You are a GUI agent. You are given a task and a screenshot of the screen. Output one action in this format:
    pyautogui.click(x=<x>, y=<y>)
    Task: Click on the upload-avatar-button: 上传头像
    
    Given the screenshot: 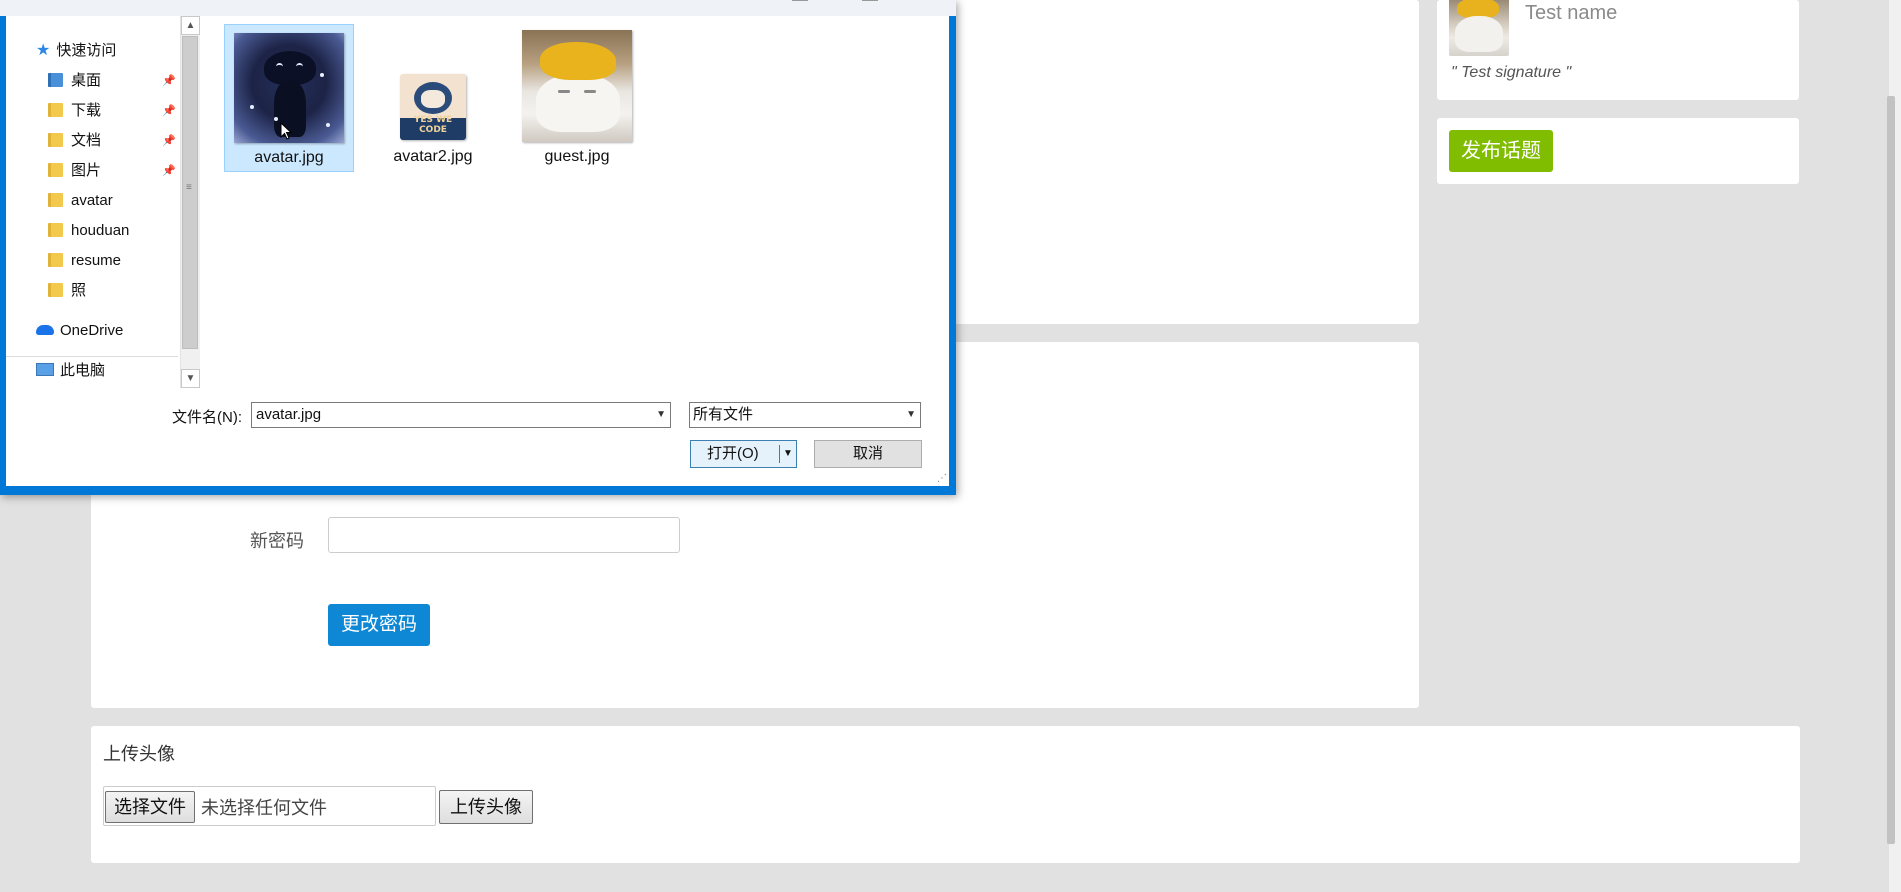 What is the action you would take?
    pyautogui.click(x=486, y=807)
    